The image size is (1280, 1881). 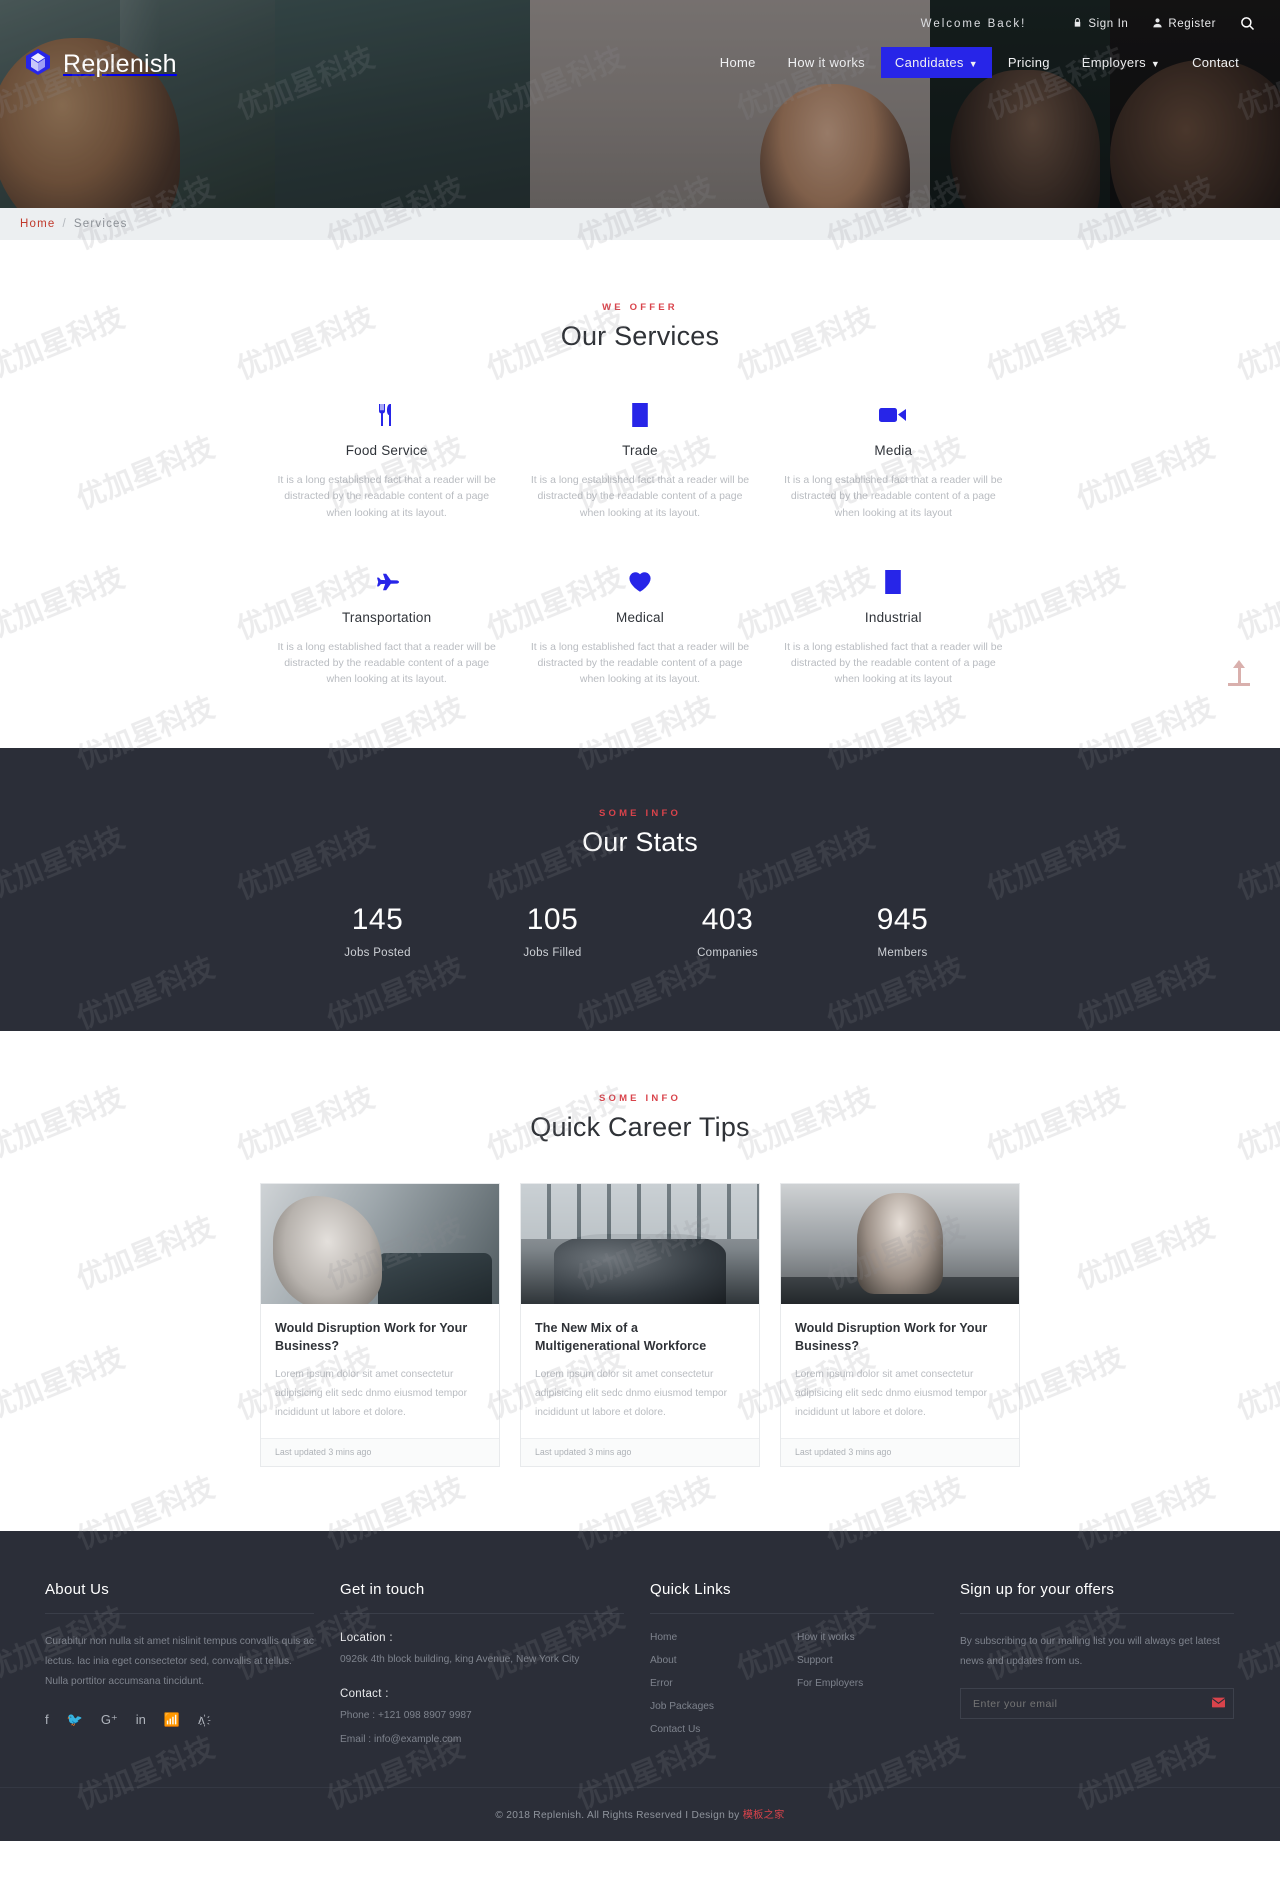 I want to click on footer-link-for-employers: For Employers, so click(x=865, y=1683).